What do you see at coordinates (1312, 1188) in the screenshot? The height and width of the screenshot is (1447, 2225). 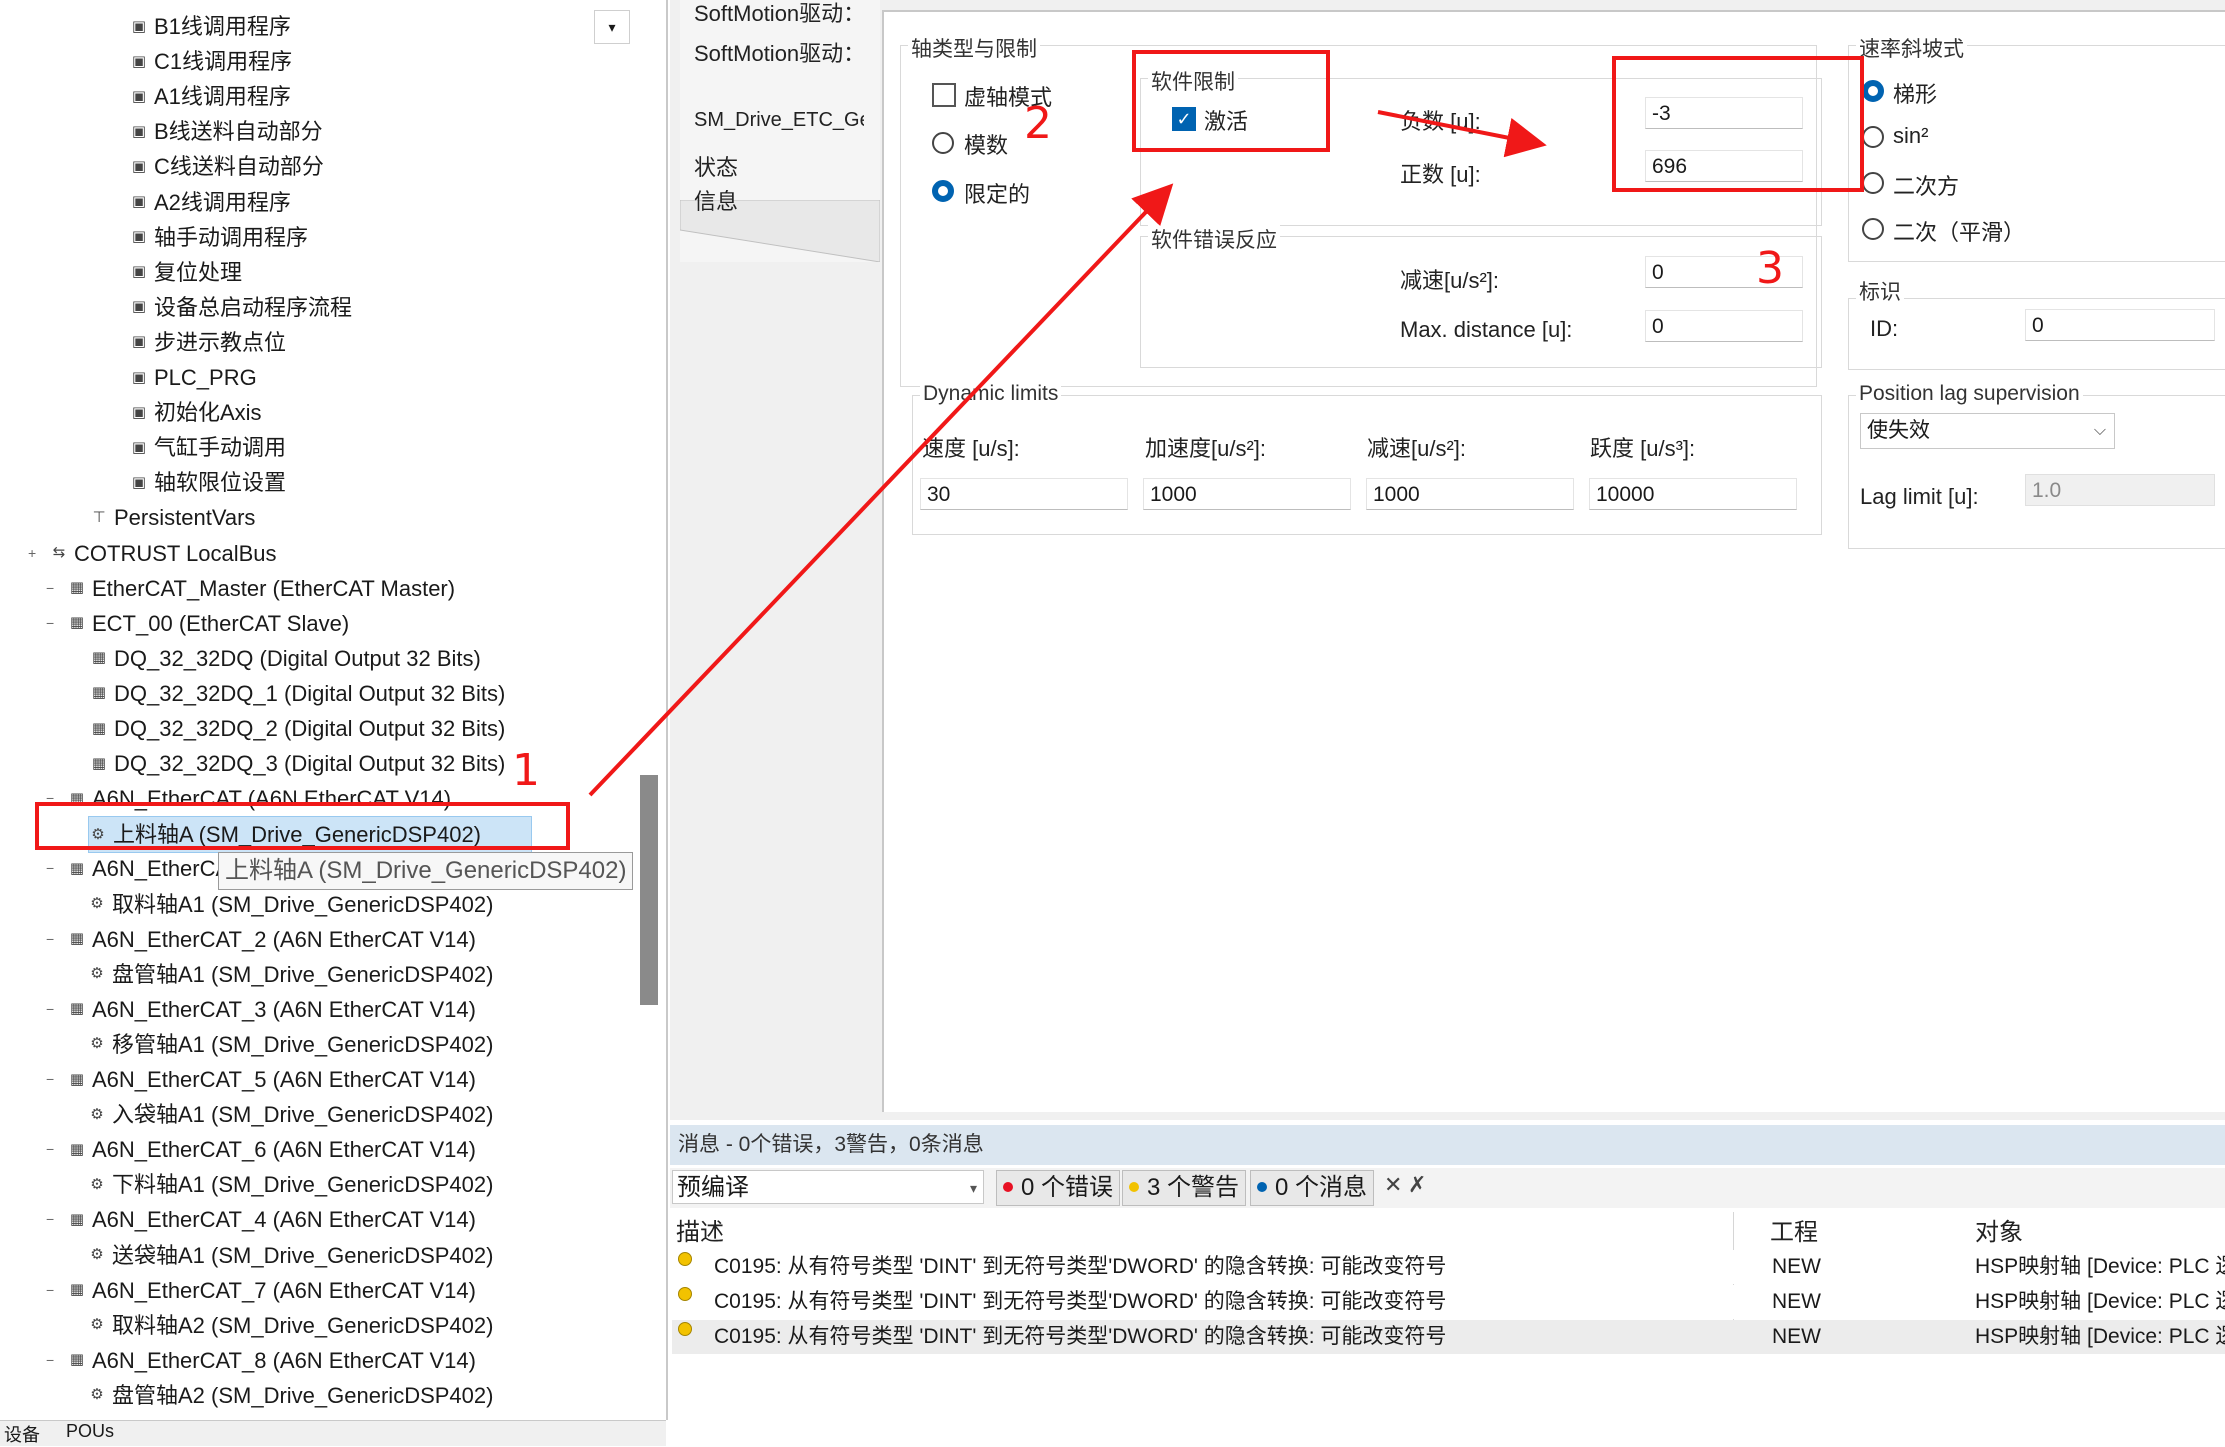 I see `info-filter-button: 0 个消息` at bounding box center [1312, 1188].